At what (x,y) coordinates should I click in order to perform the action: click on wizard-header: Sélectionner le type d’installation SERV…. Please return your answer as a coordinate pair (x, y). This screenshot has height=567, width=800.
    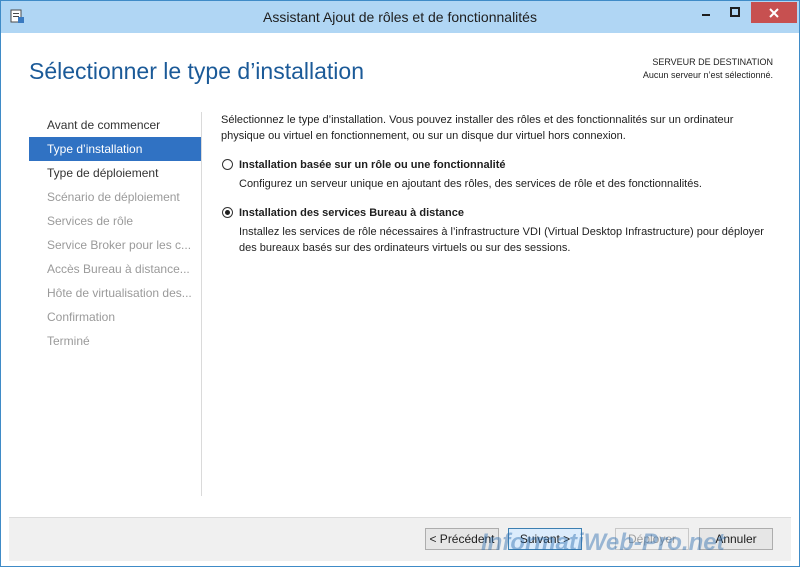
    Looking at the image, I should click on (400, 68).